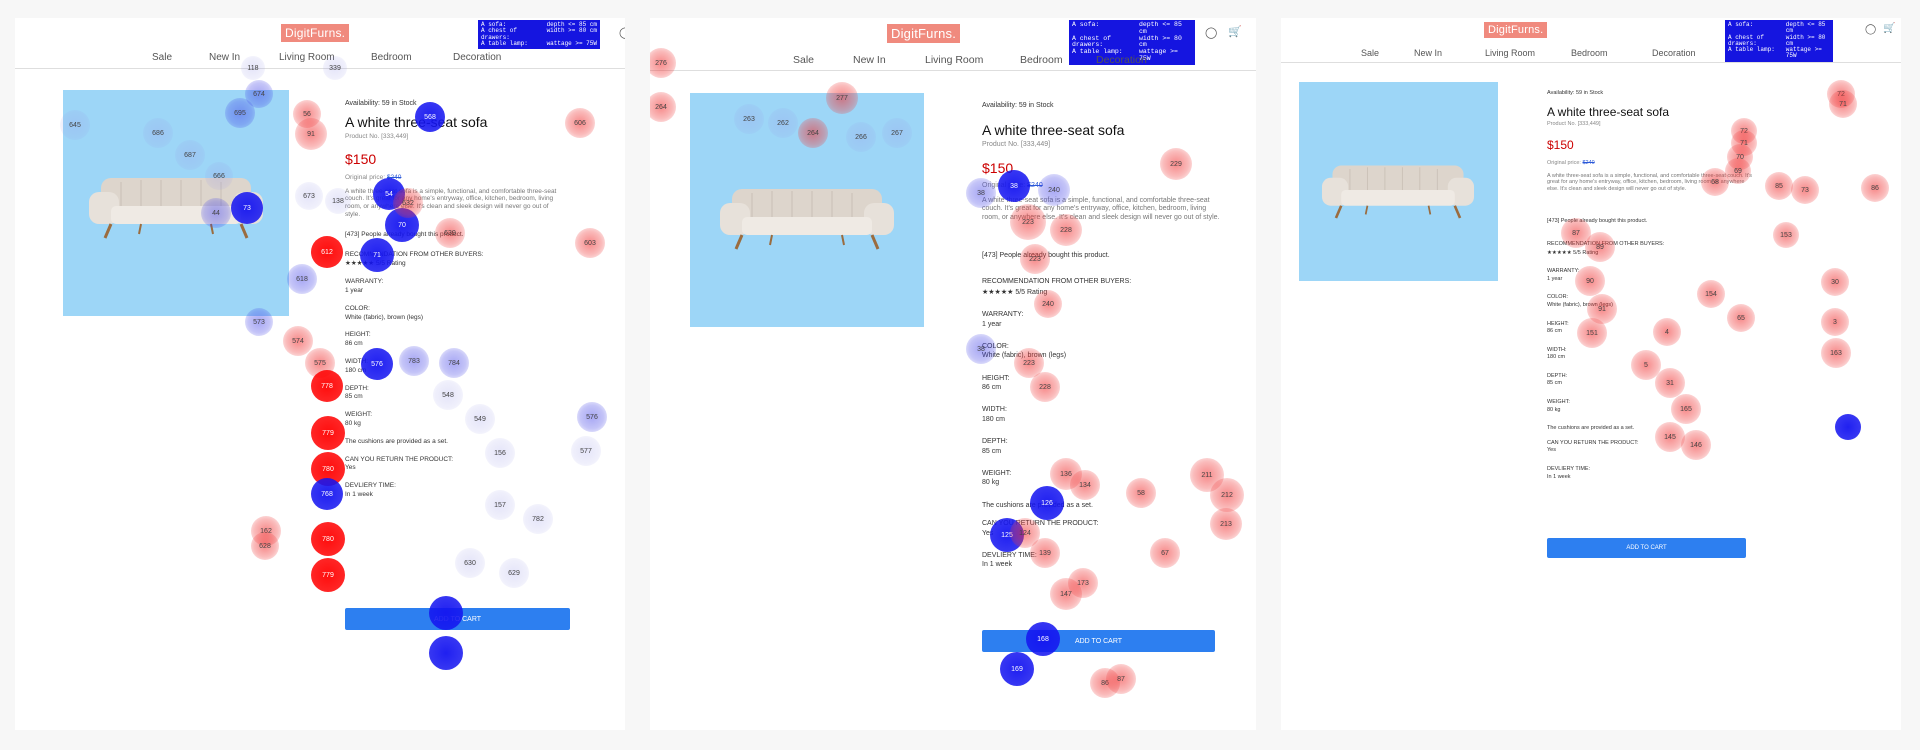 Image resolution: width=1920 pixels, height=750 pixels. I want to click on spec-value: 85 cm, so click(354, 397).